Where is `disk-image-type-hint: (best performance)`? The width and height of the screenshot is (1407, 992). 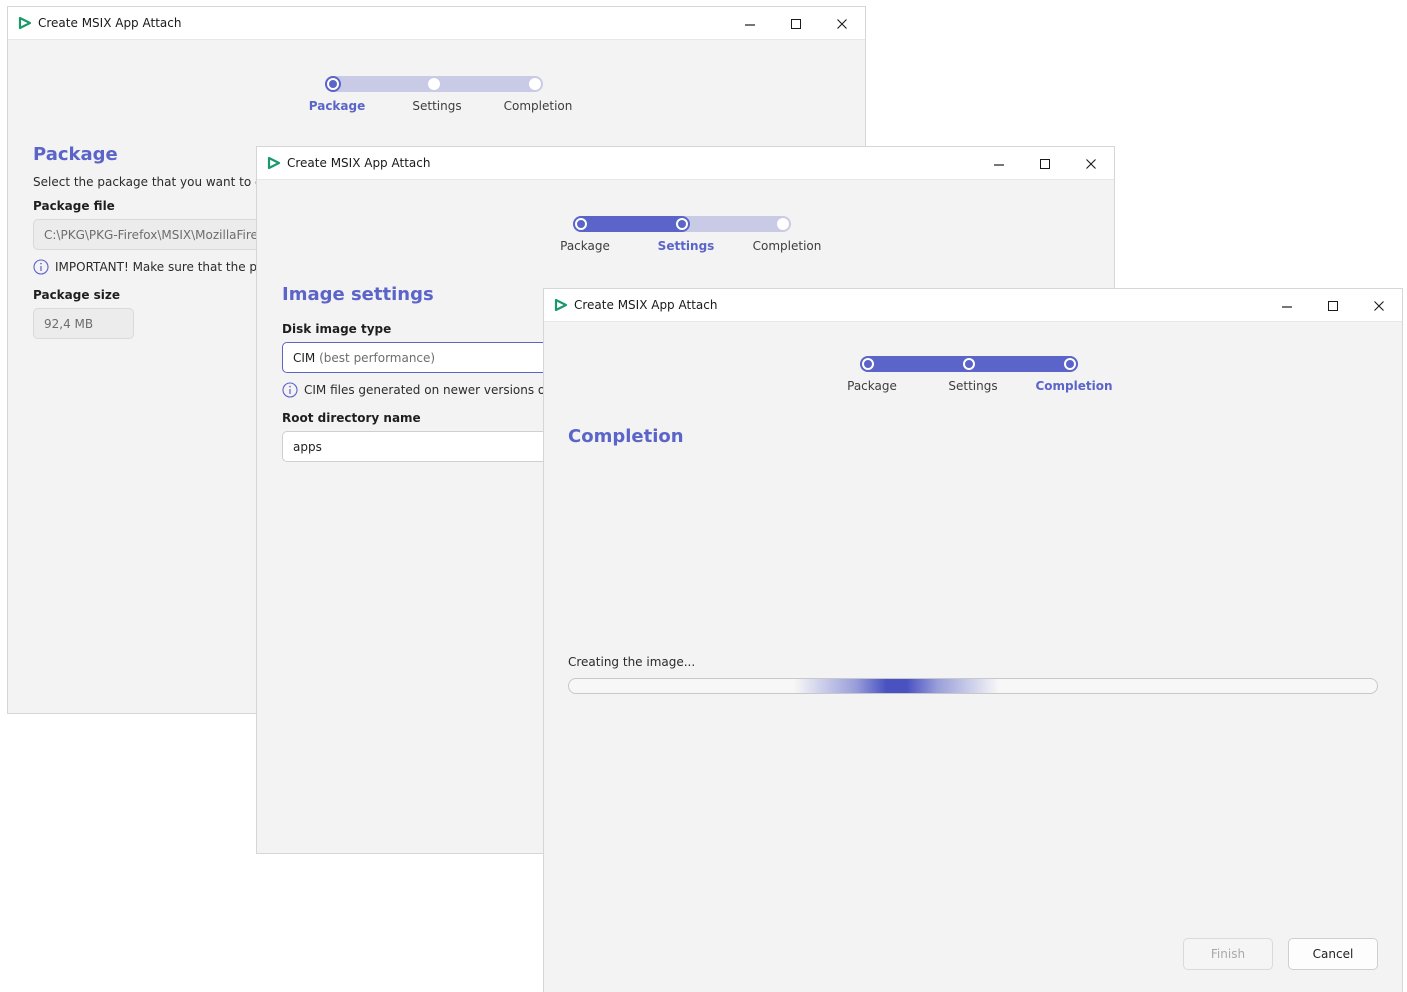
disk-image-type-hint: (best performance) is located at coordinates (377, 358).